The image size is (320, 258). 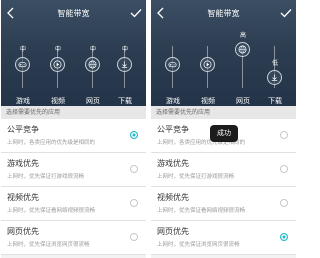 I want to click on slider-video: 中 视频, so click(x=58, y=65).